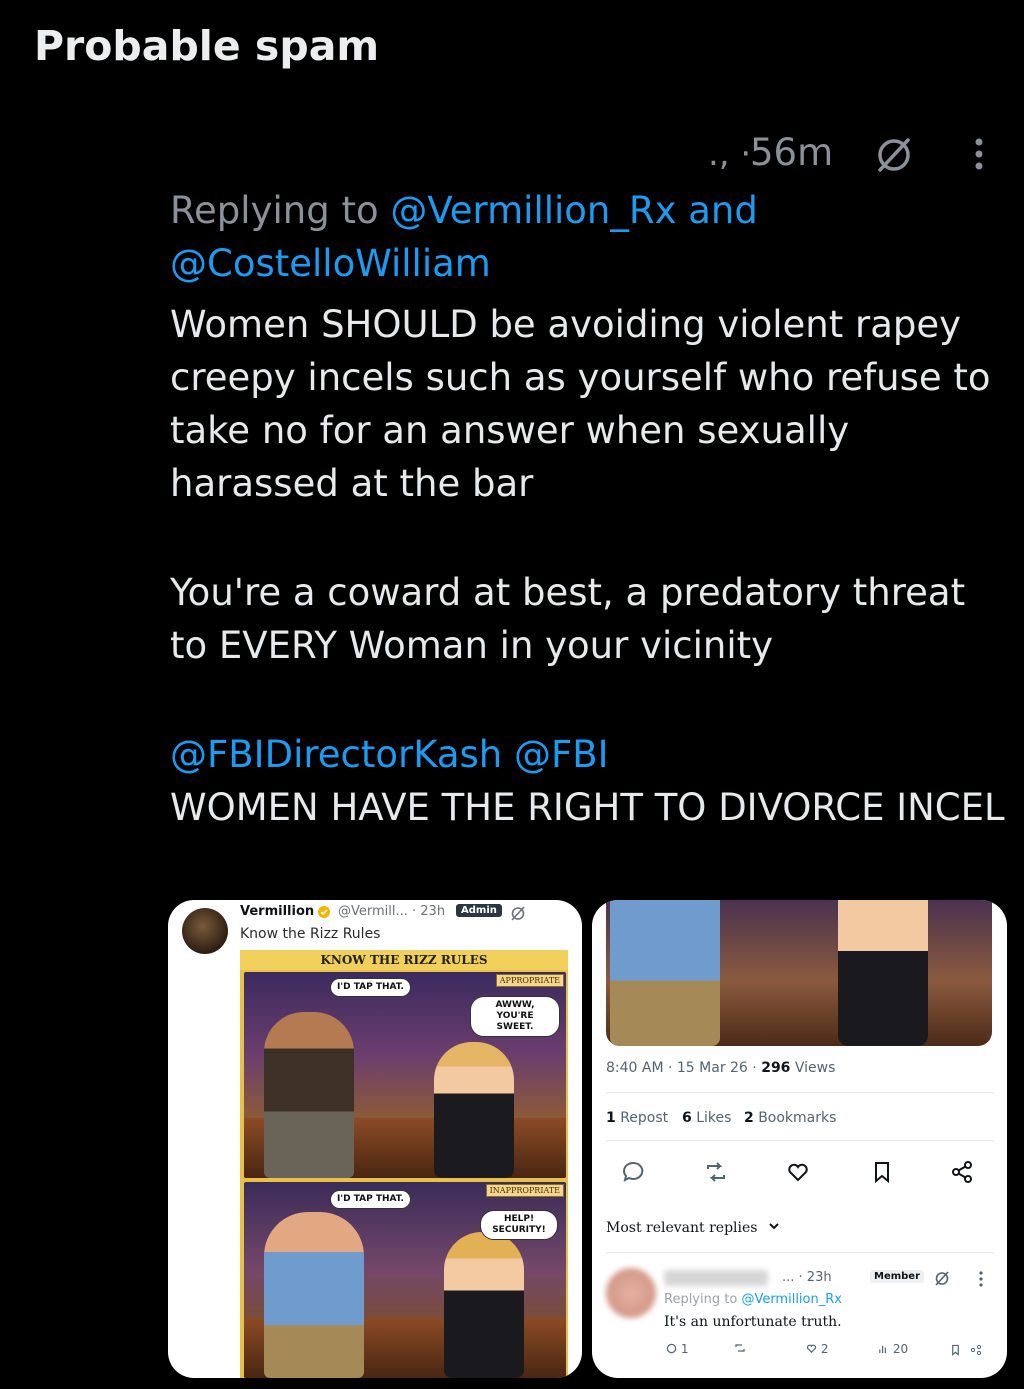  What do you see at coordinates (791, 152) in the screenshot?
I see `tweet-time: 56m` at bounding box center [791, 152].